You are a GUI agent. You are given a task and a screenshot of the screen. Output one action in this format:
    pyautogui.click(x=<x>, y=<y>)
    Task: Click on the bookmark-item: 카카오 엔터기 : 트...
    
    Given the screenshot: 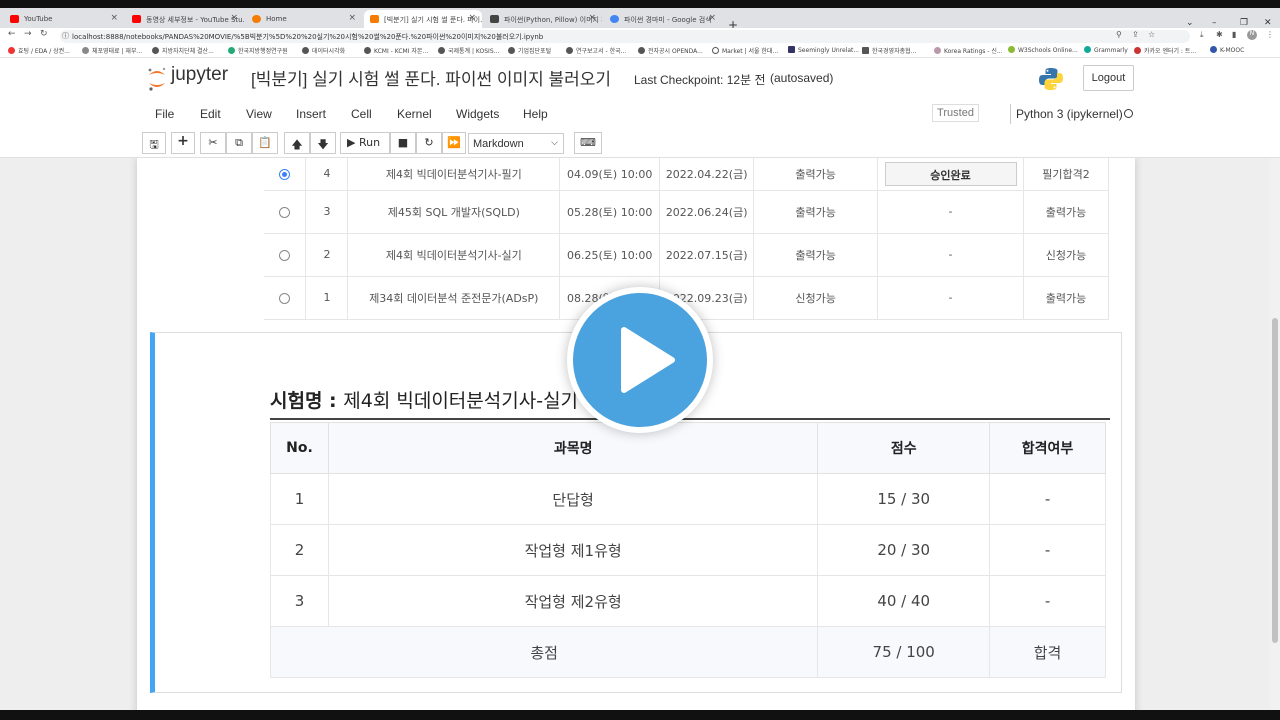 What is the action you would take?
    pyautogui.click(x=1165, y=50)
    